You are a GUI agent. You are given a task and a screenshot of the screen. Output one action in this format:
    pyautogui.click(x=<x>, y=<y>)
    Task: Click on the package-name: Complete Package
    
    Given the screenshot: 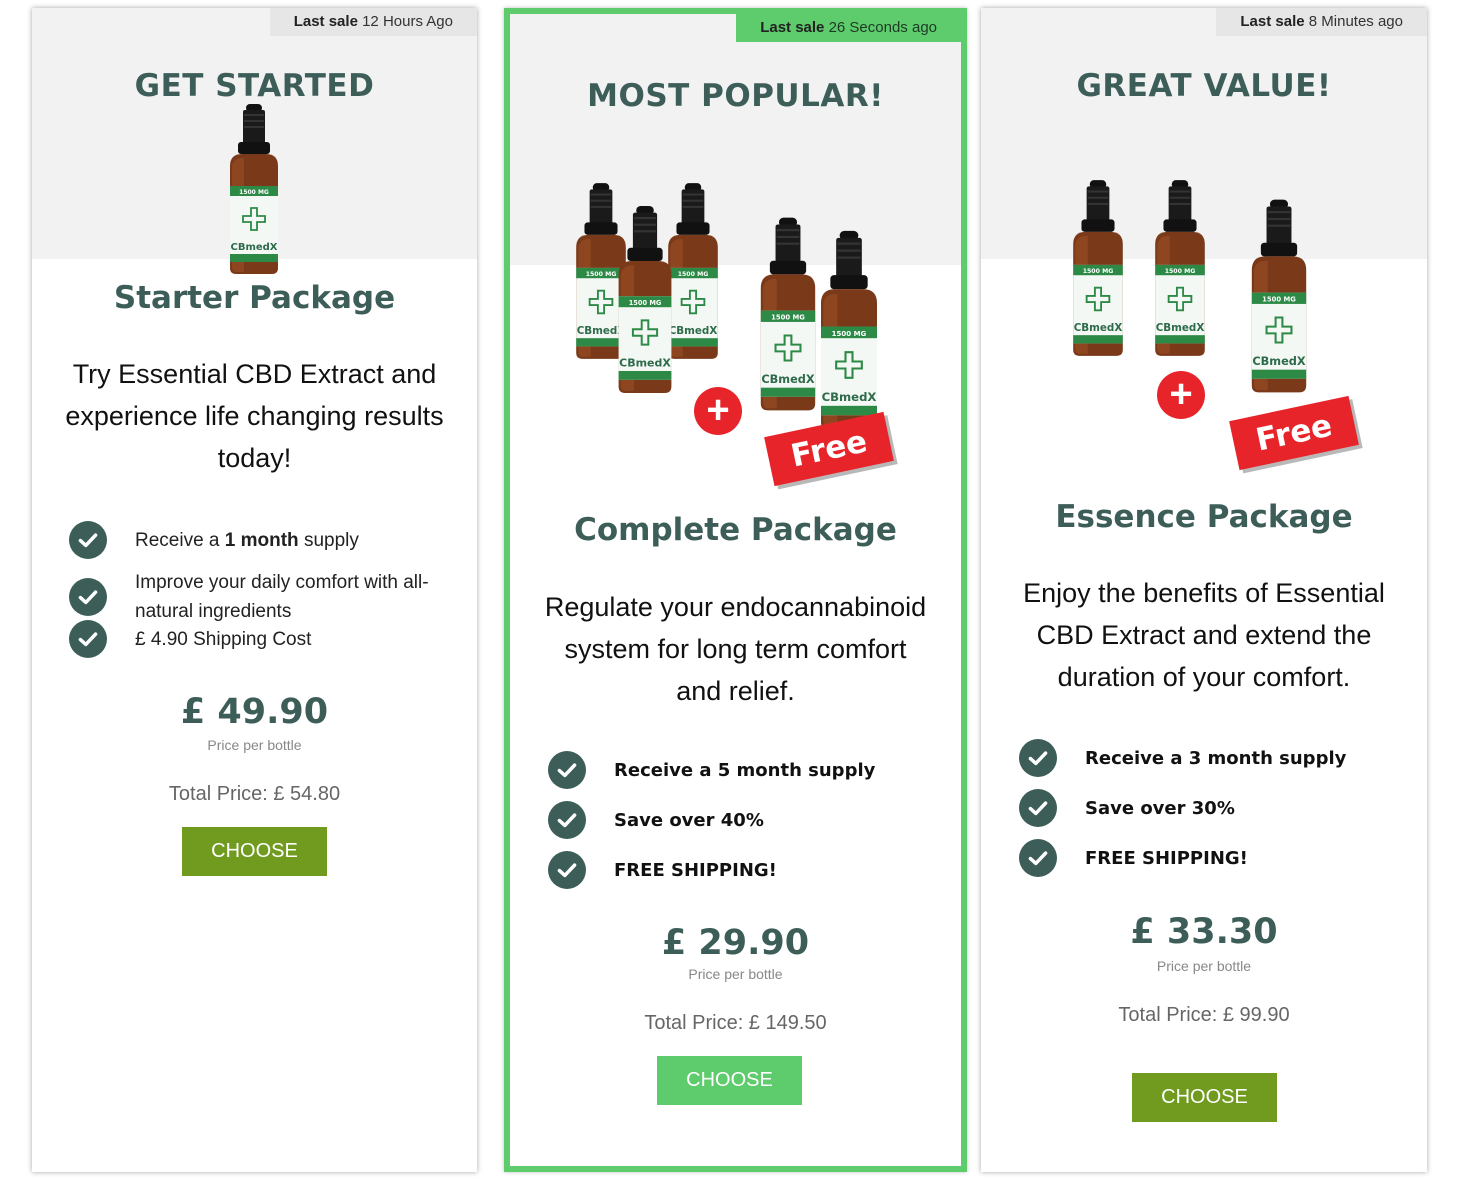 What is the action you would take?
    pyautogui.click(x=735, y=530)
    